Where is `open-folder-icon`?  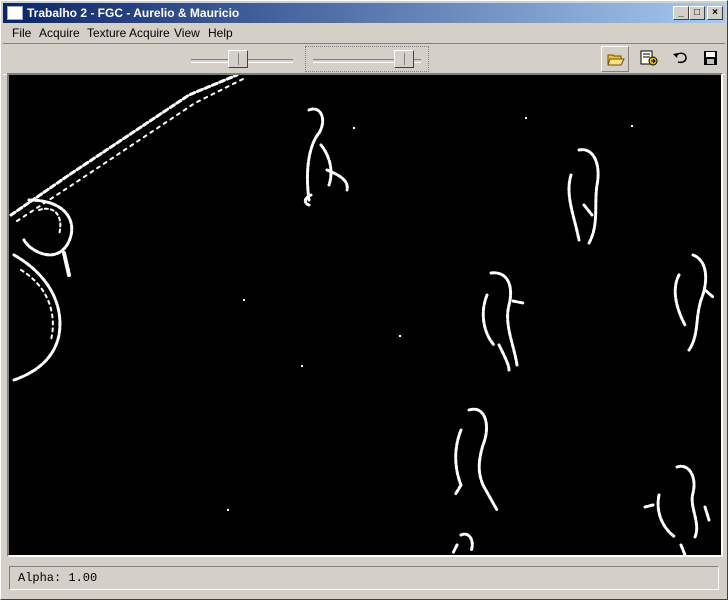
open-folder-icon is located at coordinates (616, 60).